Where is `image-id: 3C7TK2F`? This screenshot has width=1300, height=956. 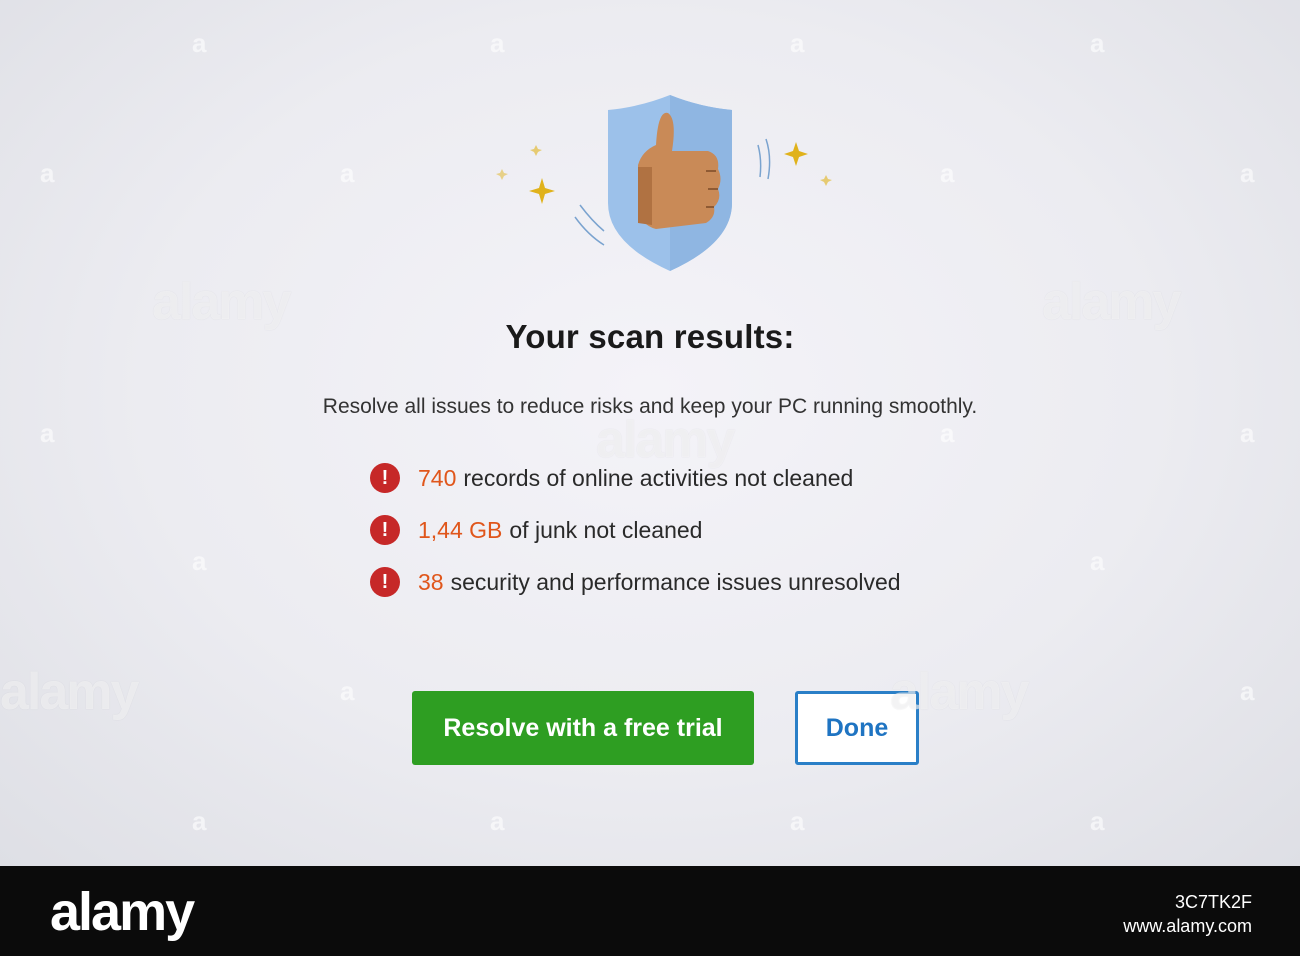
image-id: 3C7TK2F is located at coordinates (1213, 902).